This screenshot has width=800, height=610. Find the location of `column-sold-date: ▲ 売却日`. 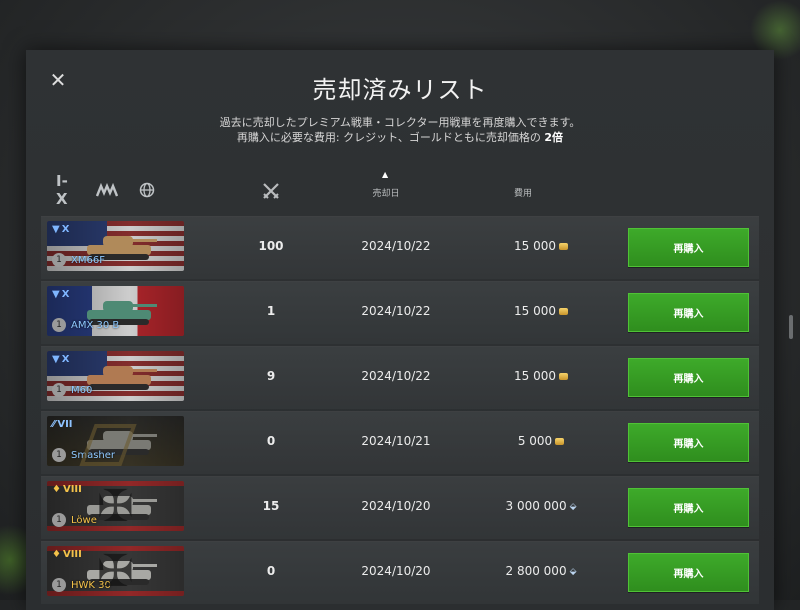

column-sold-date: ▲ 売却日 is located at coordinates (386, 184).